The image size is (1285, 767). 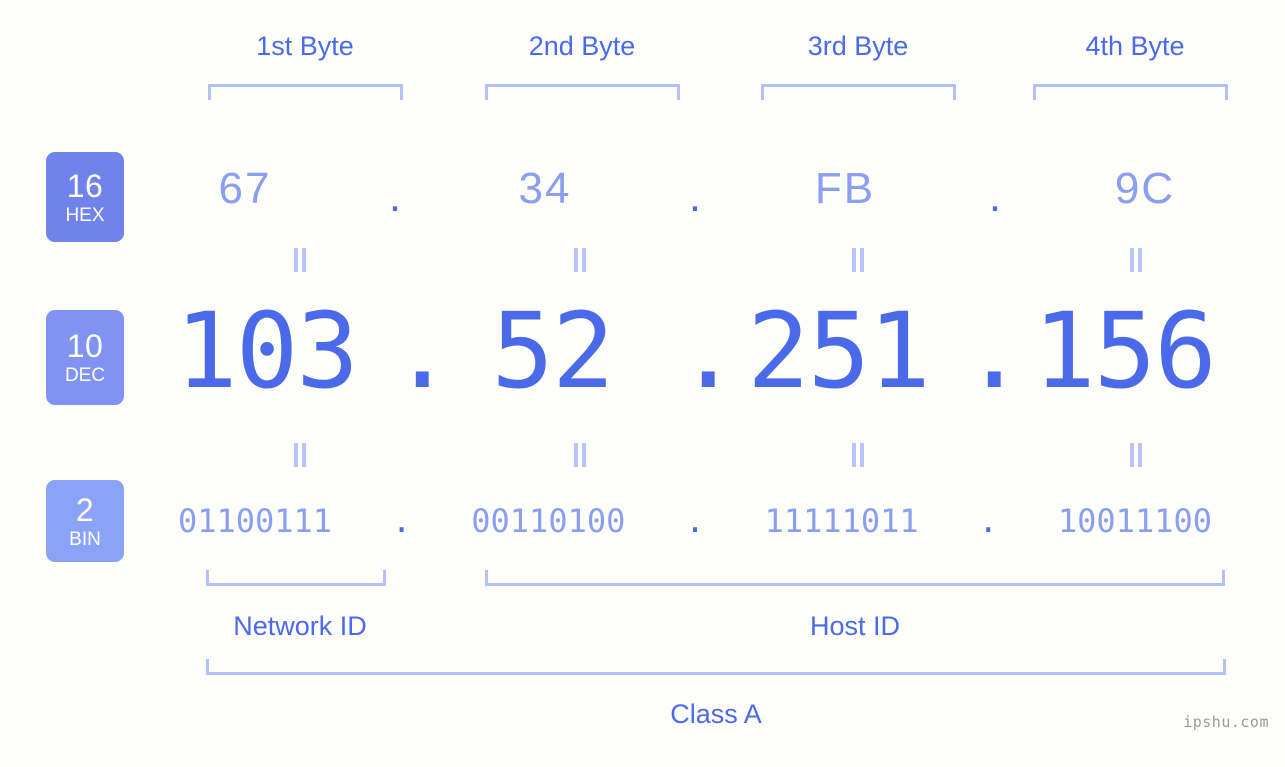 I want to click on base-badge-hex: 16 HEX, so click(x=85, y=197).